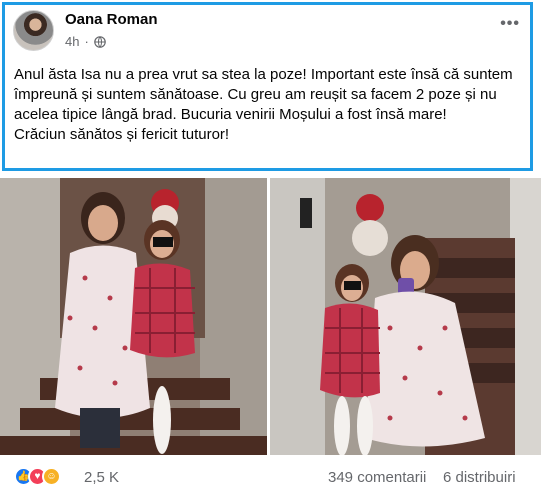  Describe the element at coordinates (122, 134) in the screenshot. I see `post-text-paragraph: Crăciun sănătos și fericit tuturor!` at that location.